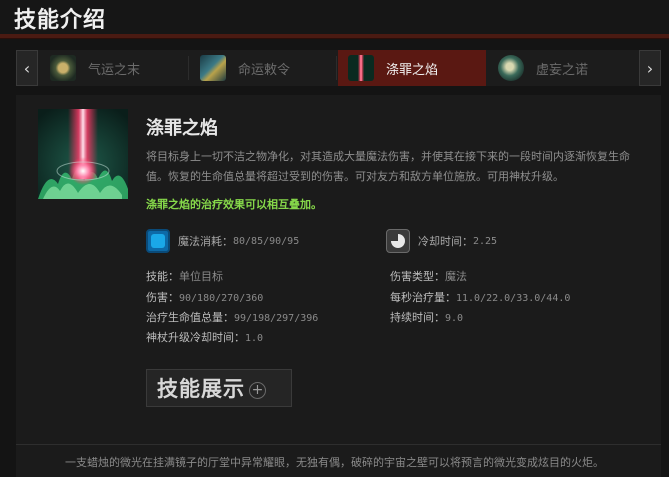 Image resolution: width=669 pixels, height=477 pixels. What do you see at coordinates (182, 128) in the screenshot?
I see `skill-name: 涤罪之焰` at bounding box center [182, 128].